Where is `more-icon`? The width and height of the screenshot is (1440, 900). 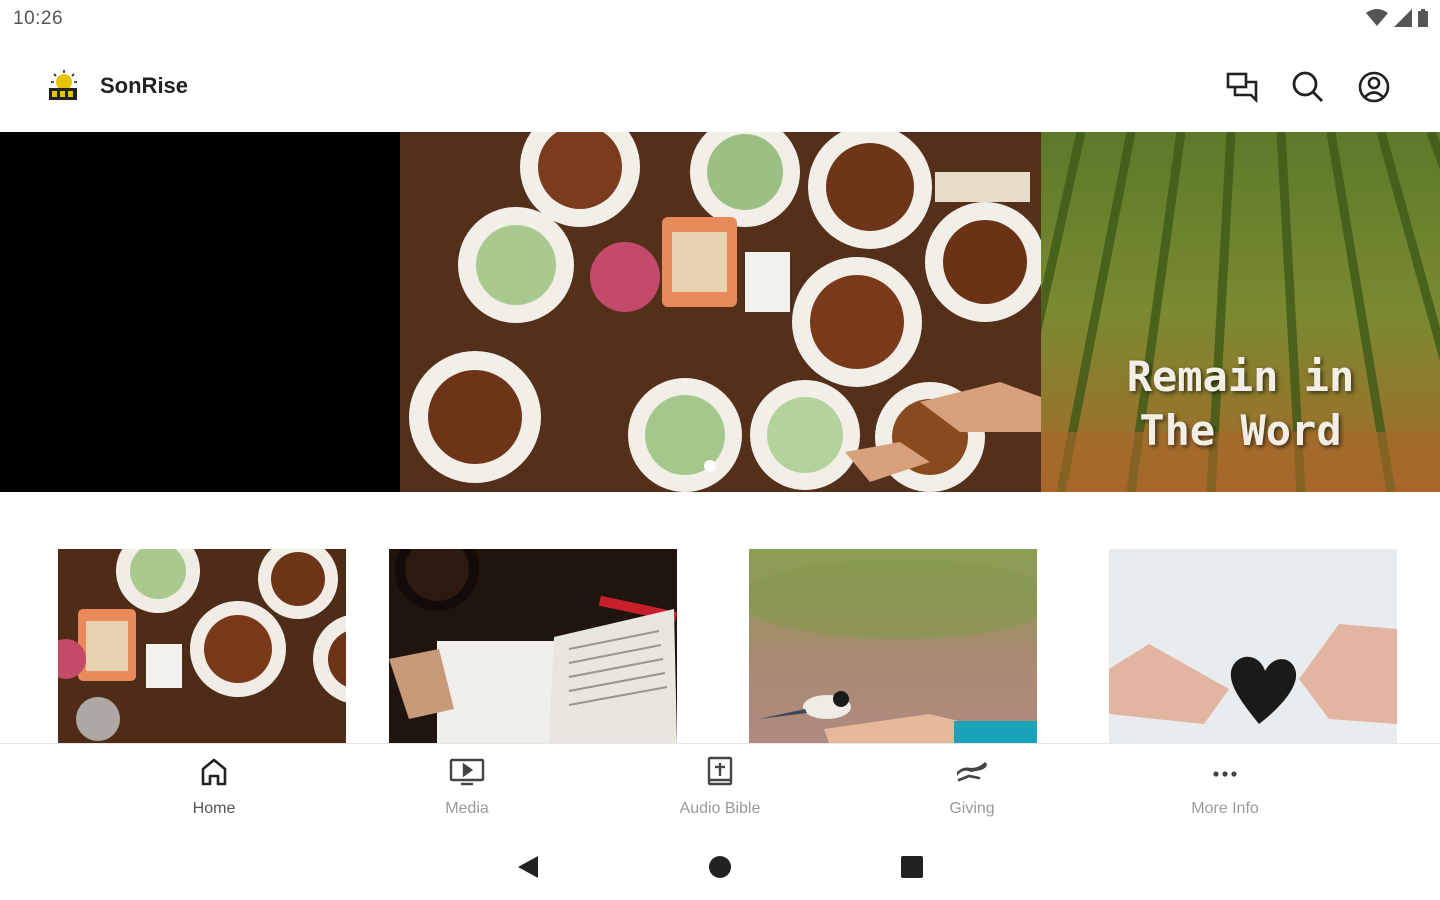 more-icon is located at coordinates (1225, 774).